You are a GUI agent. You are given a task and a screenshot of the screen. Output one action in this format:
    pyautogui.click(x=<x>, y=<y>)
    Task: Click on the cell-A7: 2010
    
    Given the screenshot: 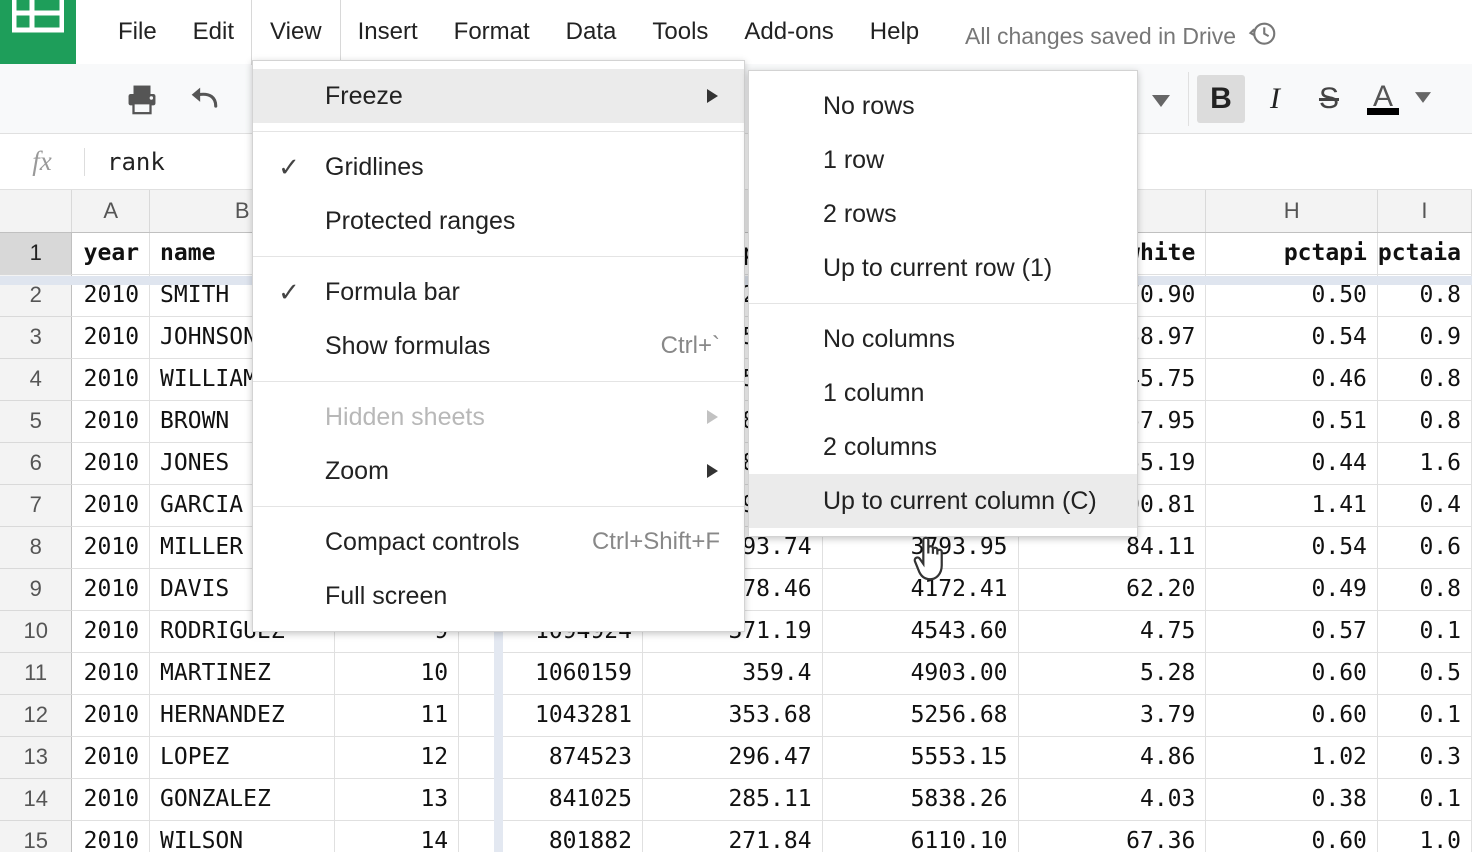 What is the action you would take?
    pyautogui.click(x=111, y=505)
    